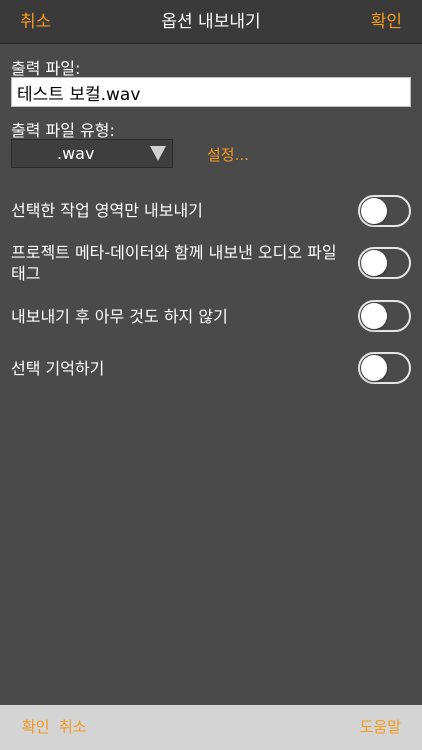  What do you see at coordinates (380, 727) in the screenshot?
I see `help-button: 도움말` at bounding box center [380, 727].